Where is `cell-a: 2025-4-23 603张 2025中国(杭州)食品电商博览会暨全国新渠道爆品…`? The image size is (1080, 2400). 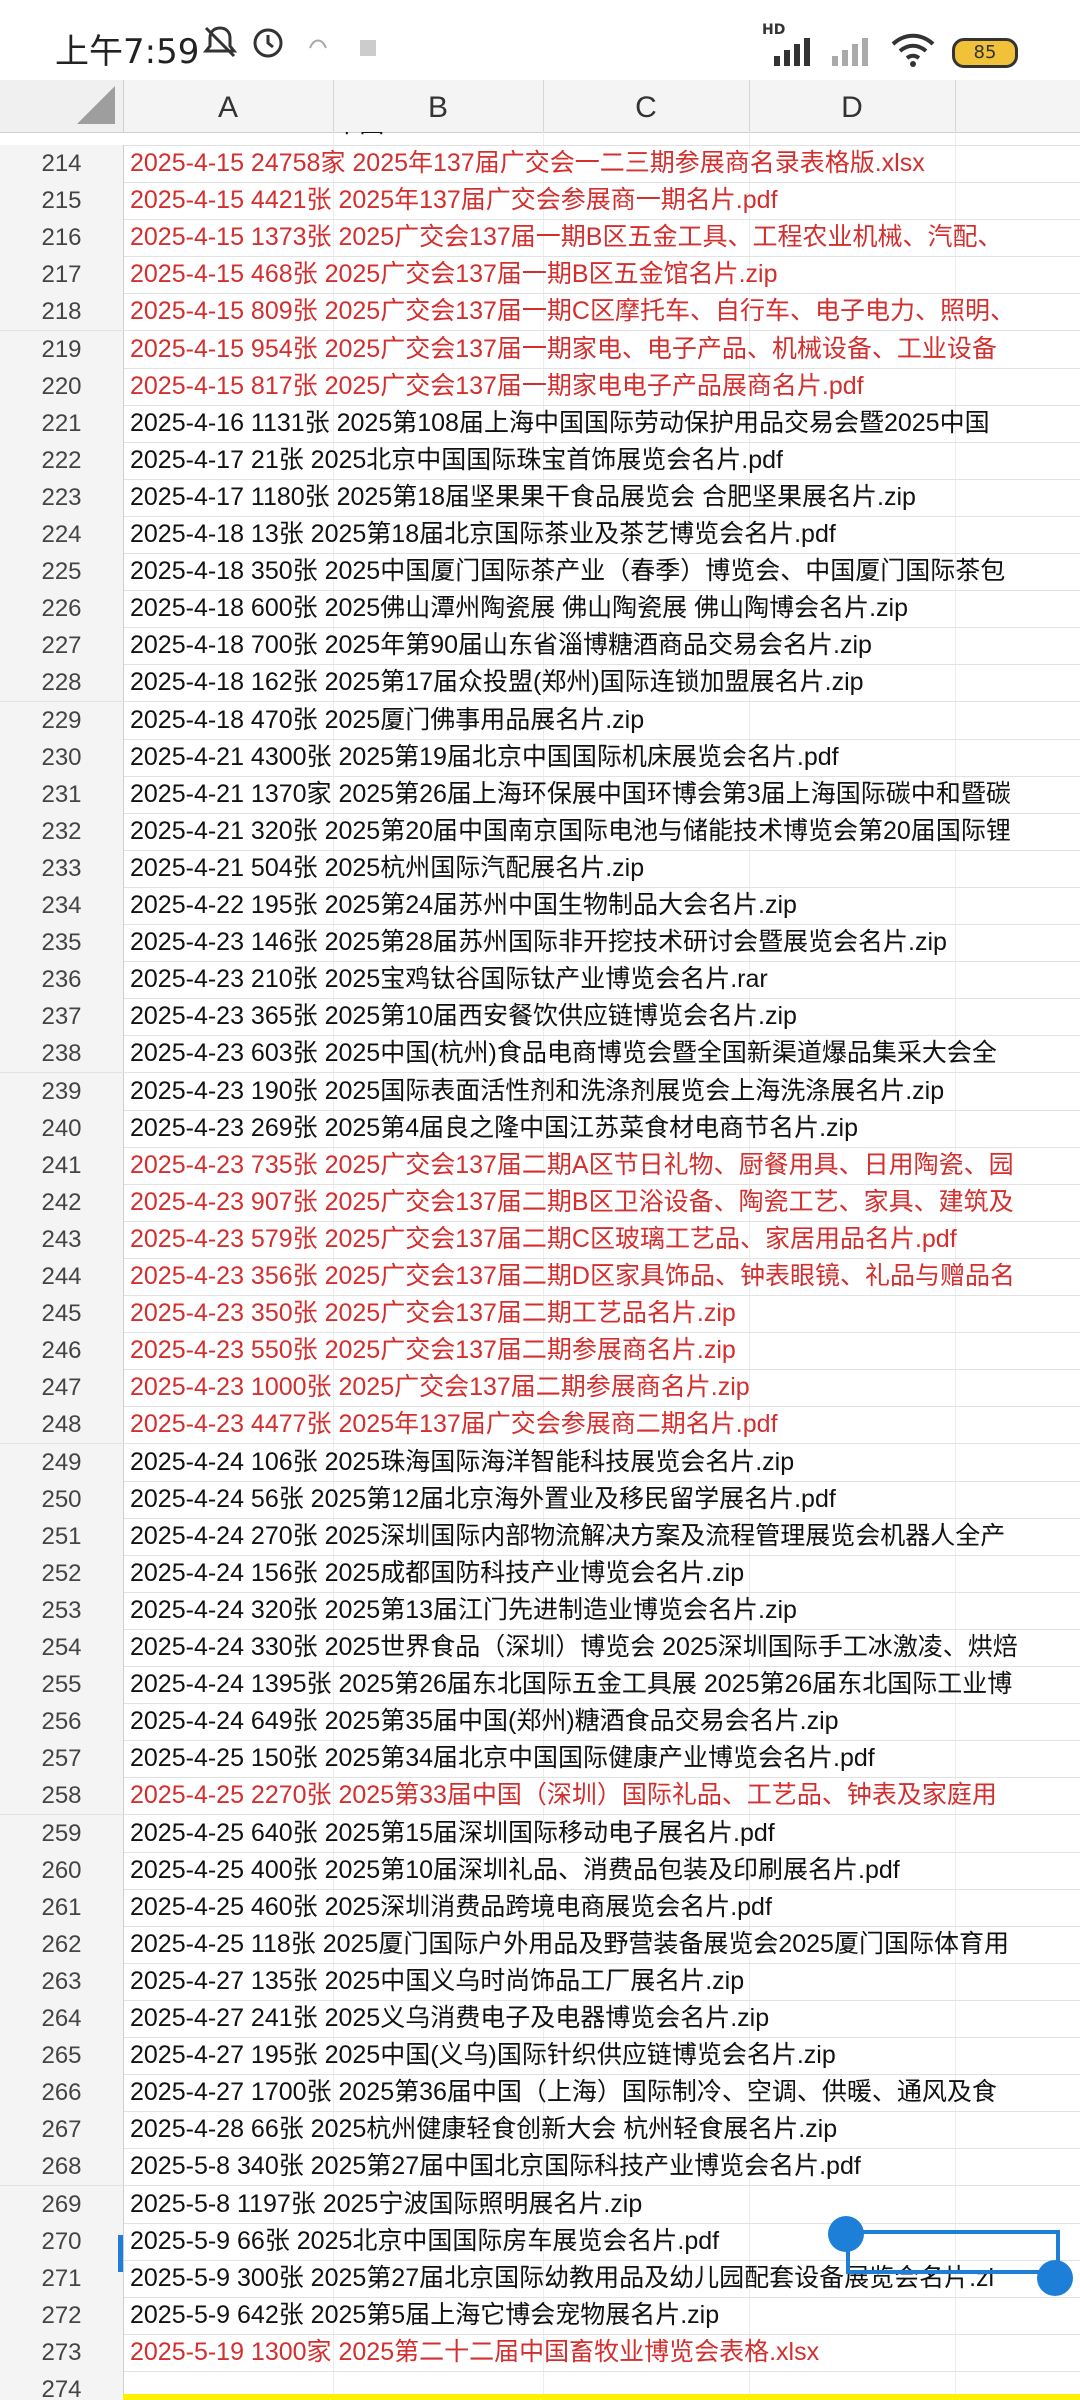
cell-a: 2025-4-23 603张 2025中国(杭州)食品电商博览会暨全国新渠道爆品… is located at coordinates (563, 1053).